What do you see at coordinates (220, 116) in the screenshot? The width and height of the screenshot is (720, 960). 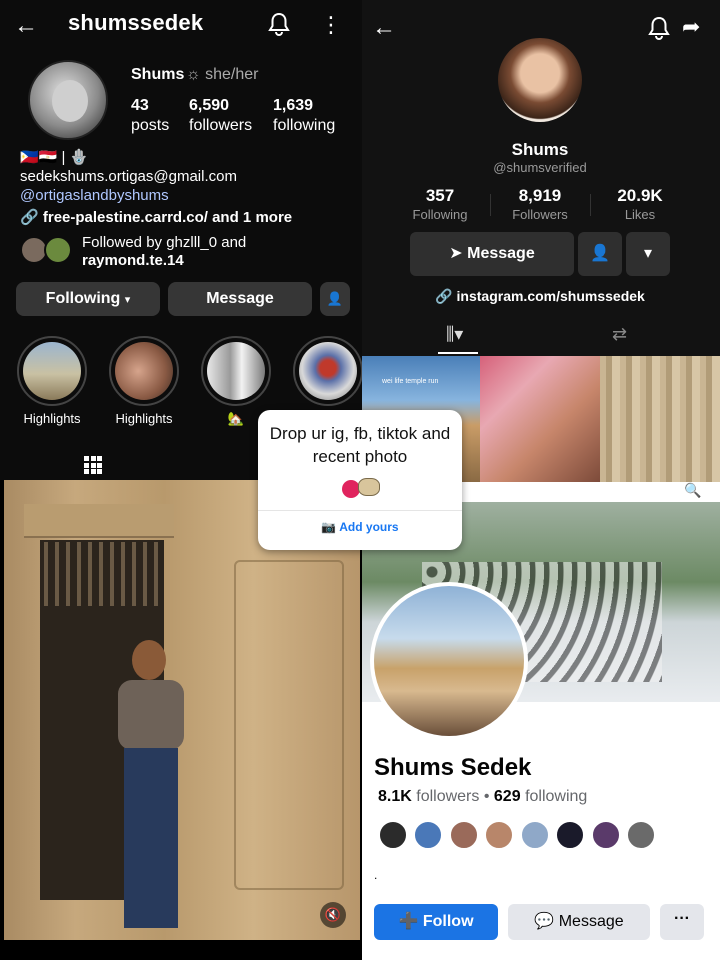 I see `ig-stat-followers: 6,590 followers` at bounding box center [220, 116].